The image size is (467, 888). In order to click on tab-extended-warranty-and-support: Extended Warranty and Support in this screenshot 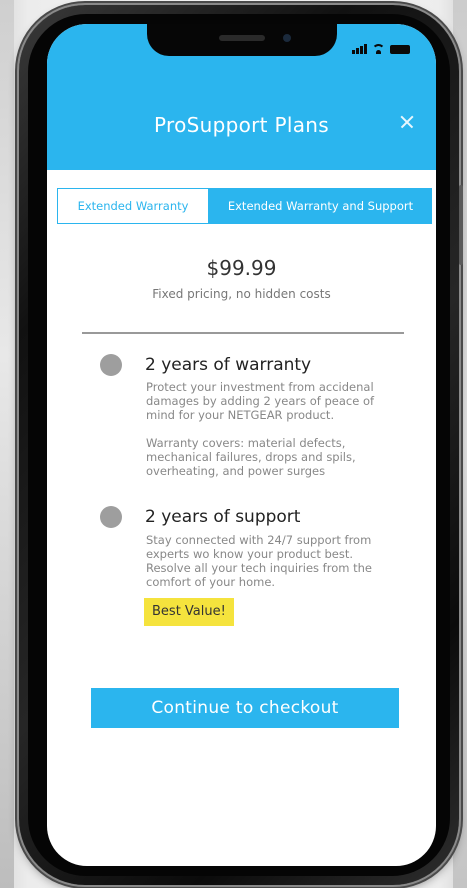, I will do `click(320, 206)`.